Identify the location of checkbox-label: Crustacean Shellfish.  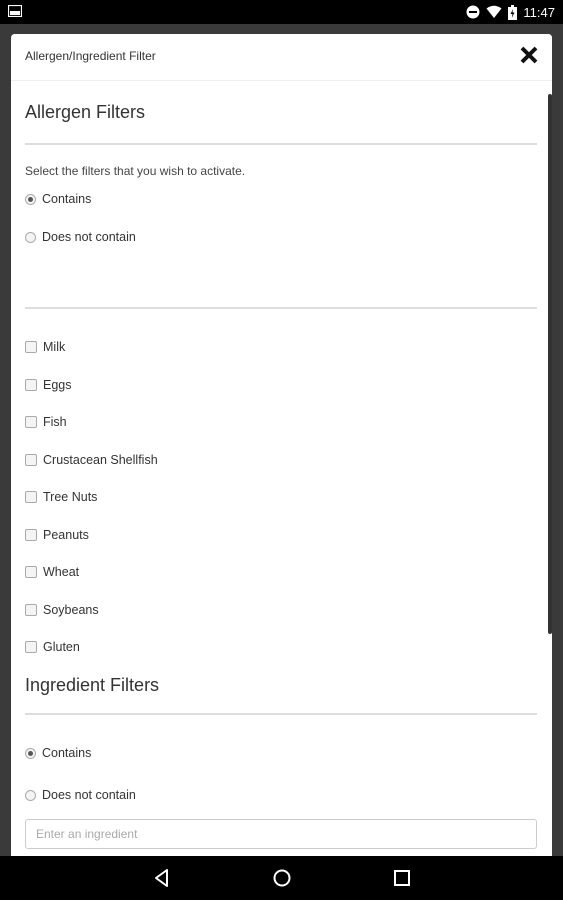
(100, 460).